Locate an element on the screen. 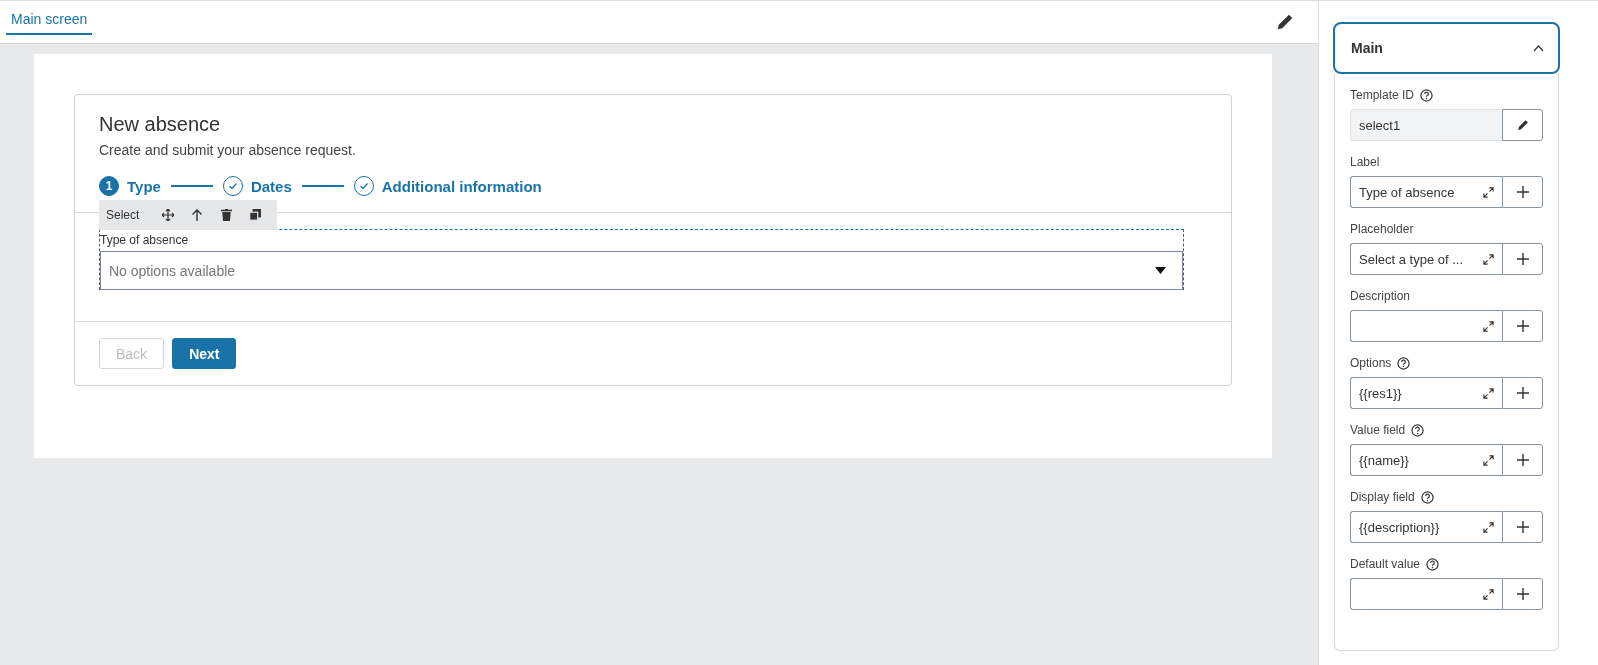  screen-tab: Main screen is located at coordinates (49, 23).